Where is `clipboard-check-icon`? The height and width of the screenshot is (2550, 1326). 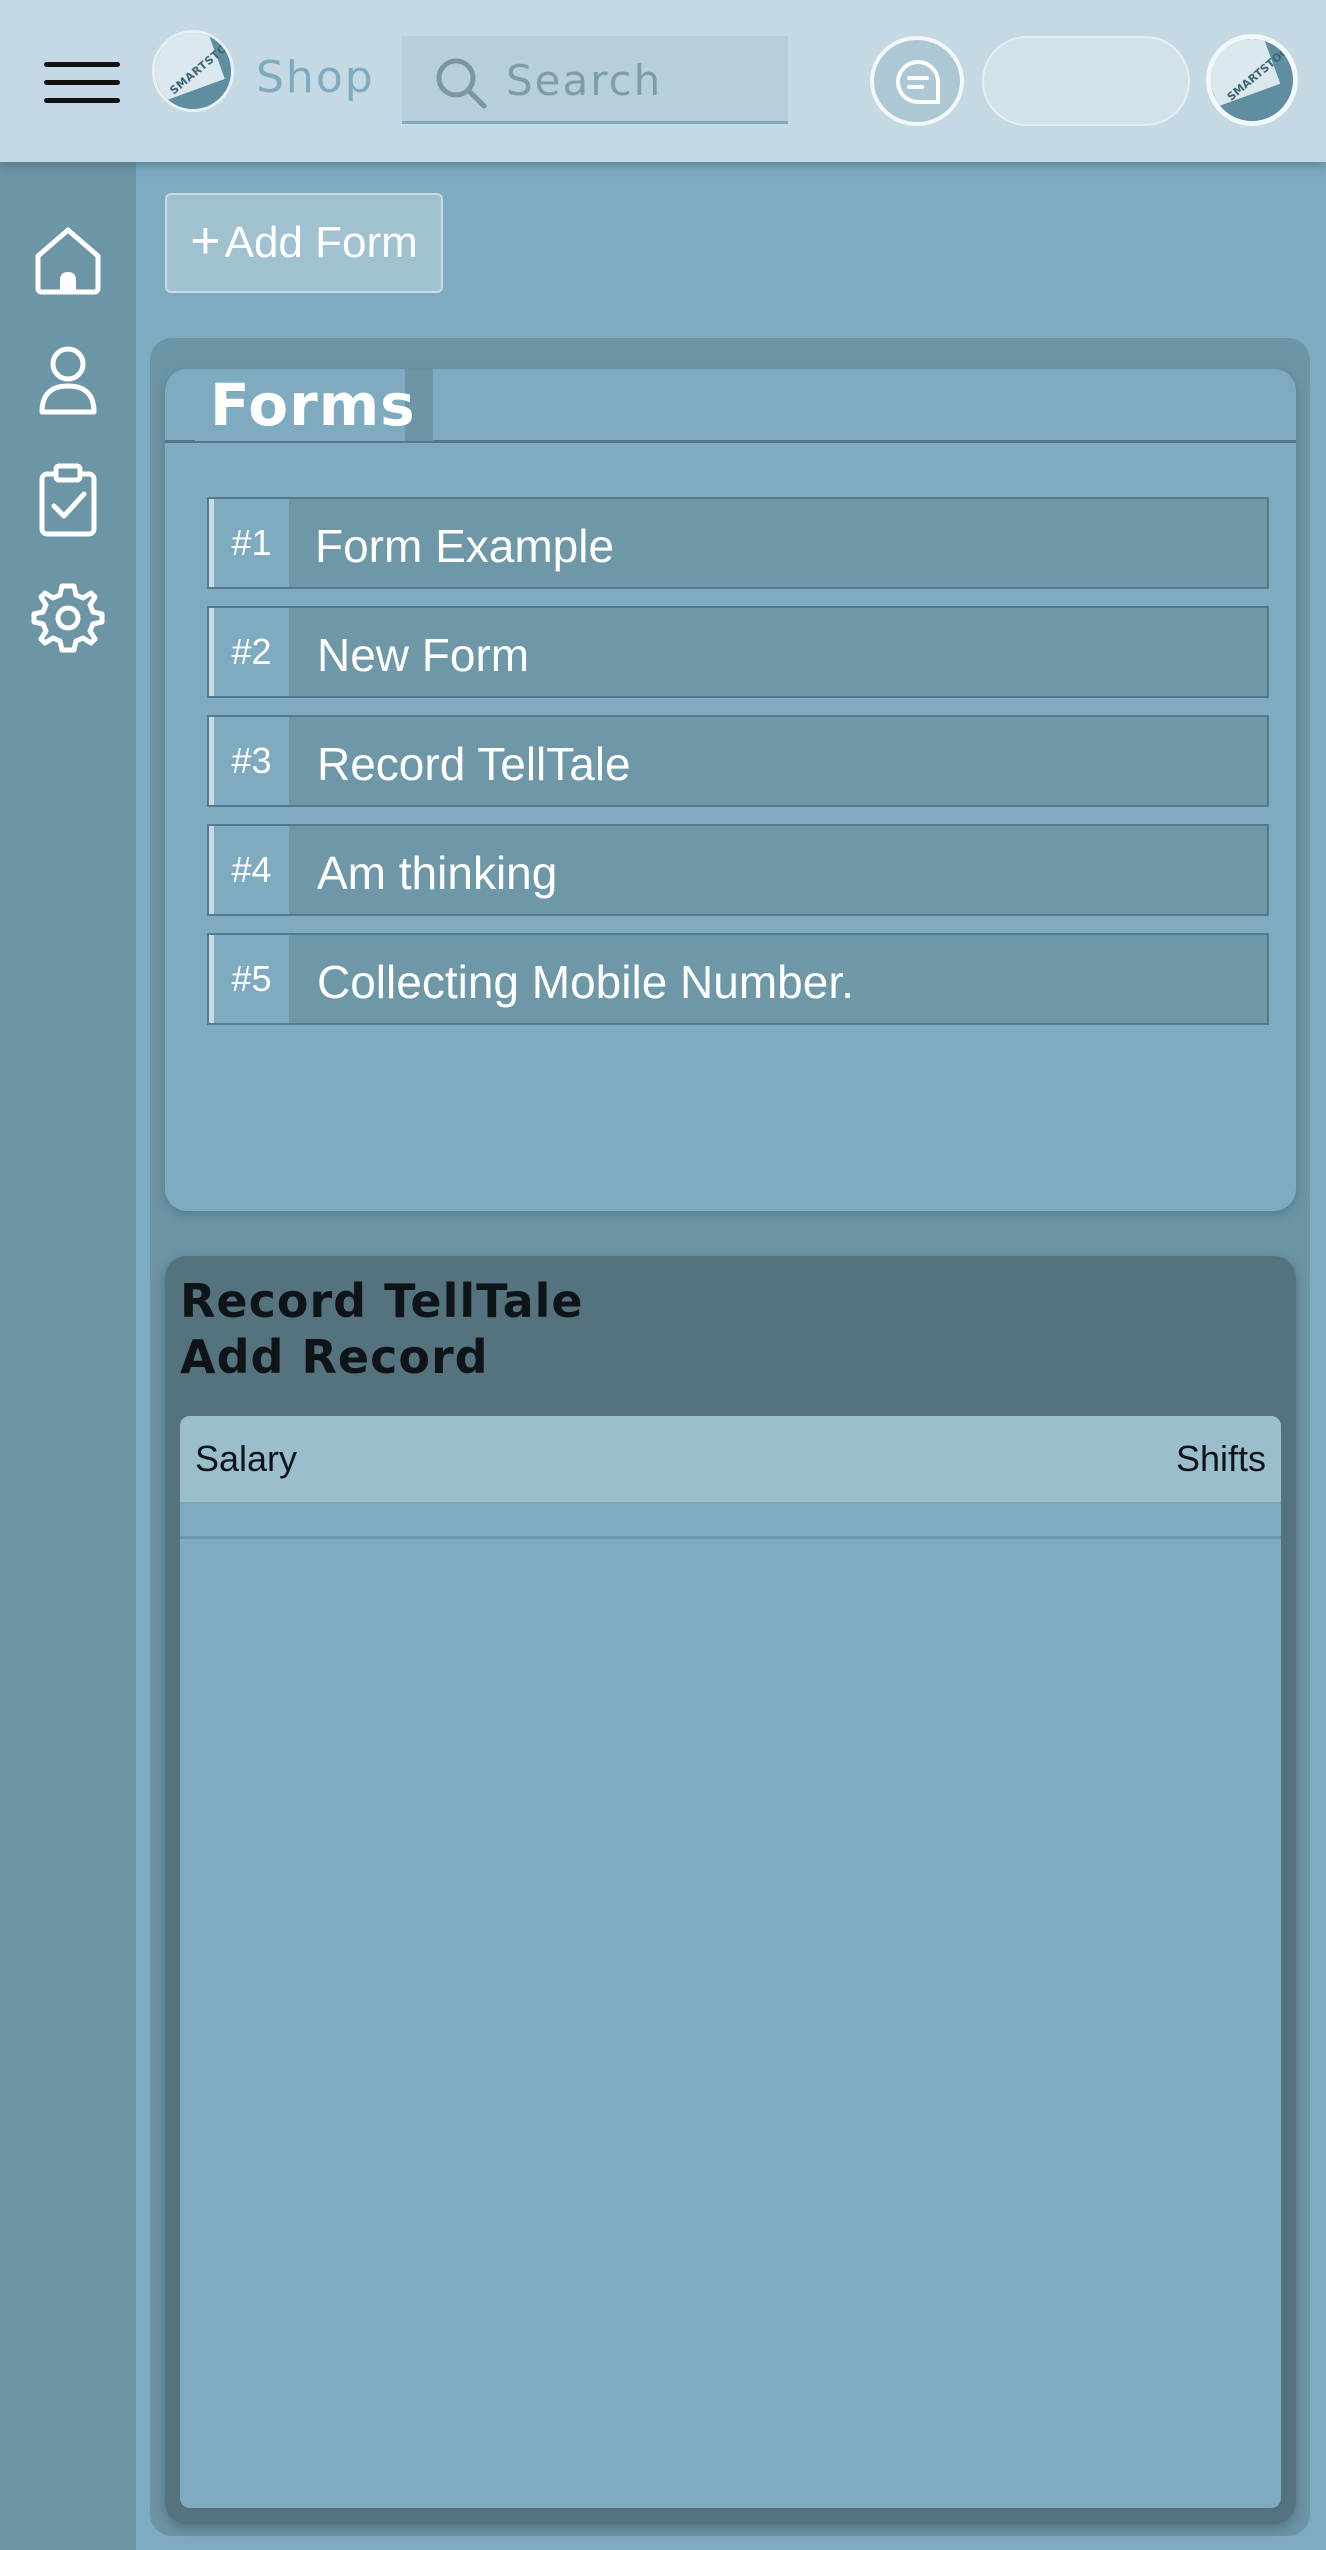
clipboard-check-icon is located at coordinates (68, 500).